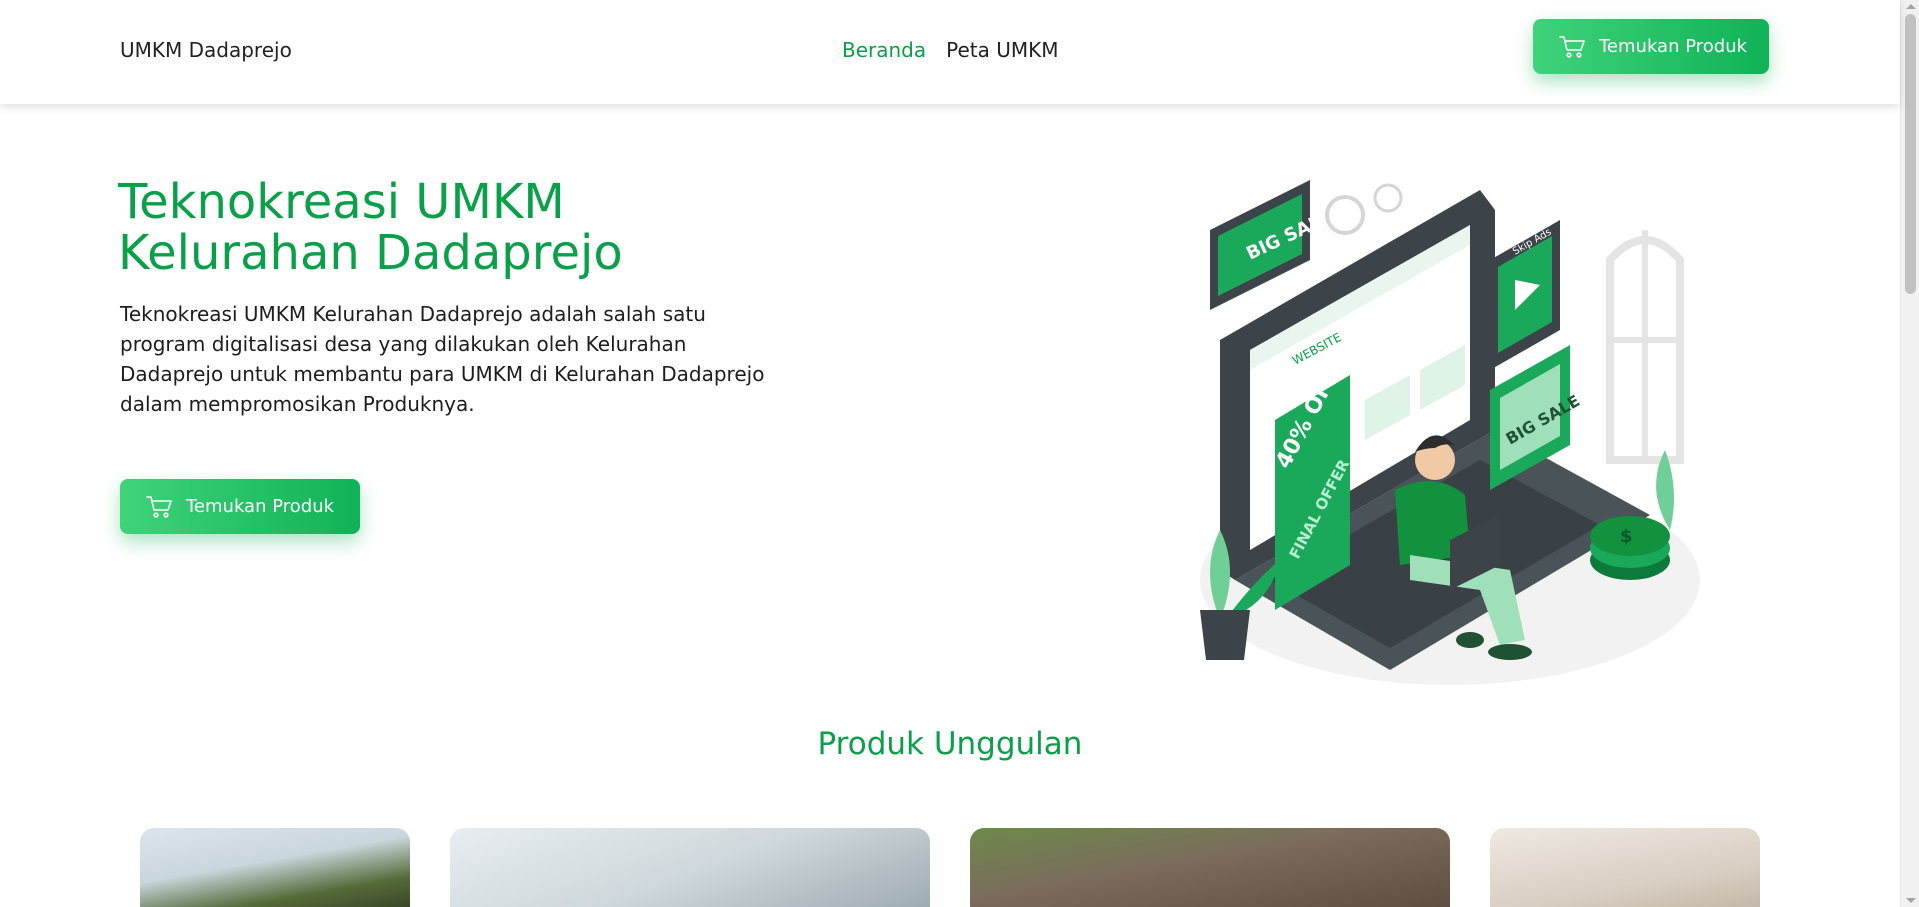  Describe the element at coordinates (1909, 453) in the screenshot. I see `page-scrollbar` at that location.